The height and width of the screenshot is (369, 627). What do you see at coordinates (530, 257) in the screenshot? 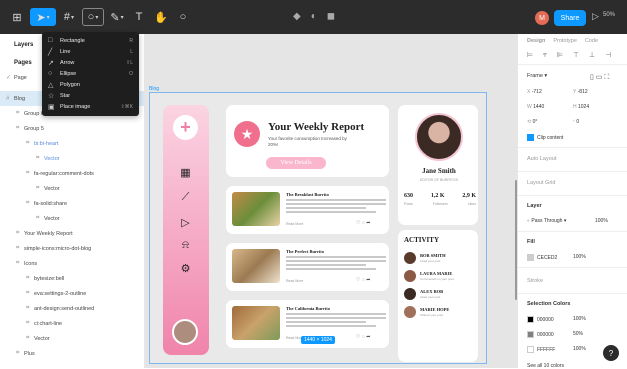
I see `fill-swatch` at bounding box center [530, 257].